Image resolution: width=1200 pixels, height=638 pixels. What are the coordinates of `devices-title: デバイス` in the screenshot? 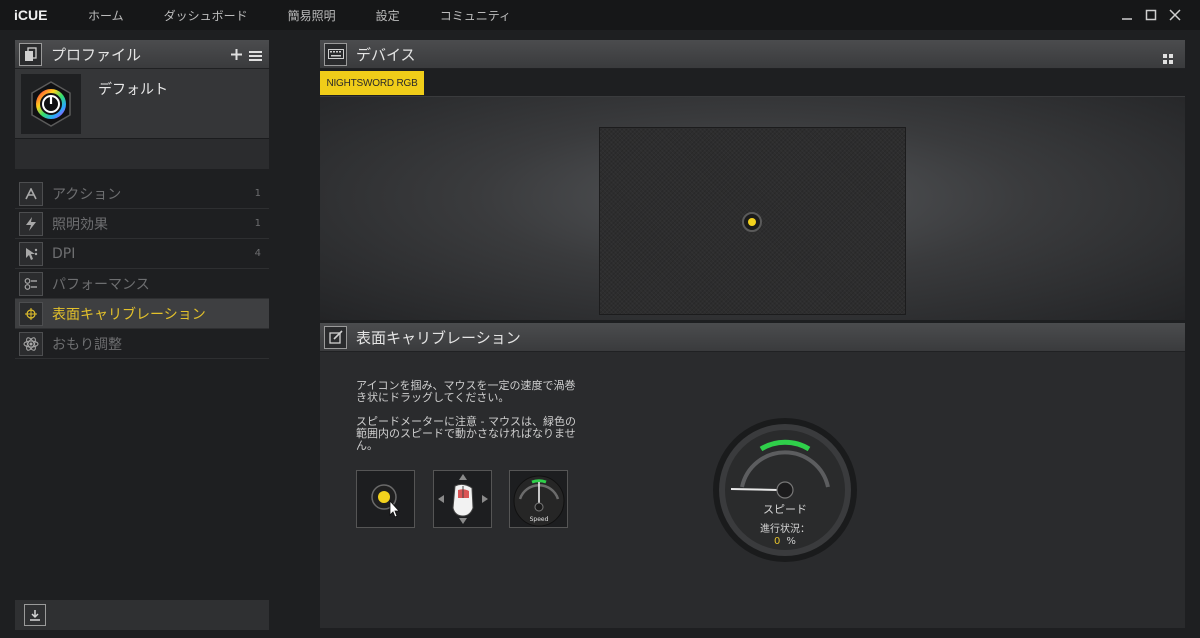 It's located at (386, 54).